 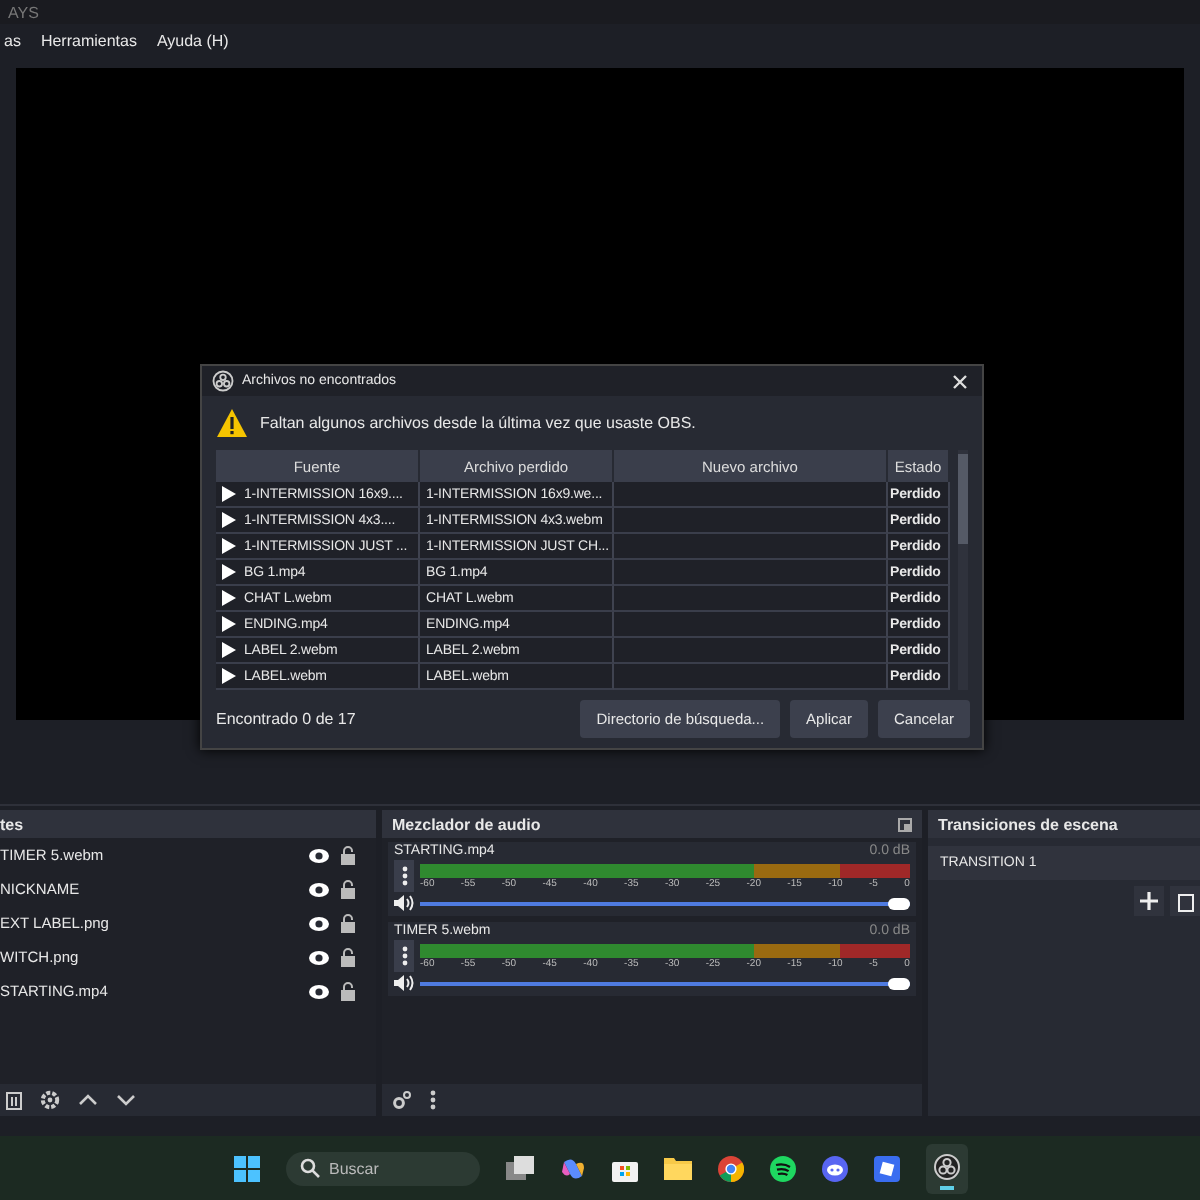 I want to click on chat-app-icon, so click(x=834, y=1168).